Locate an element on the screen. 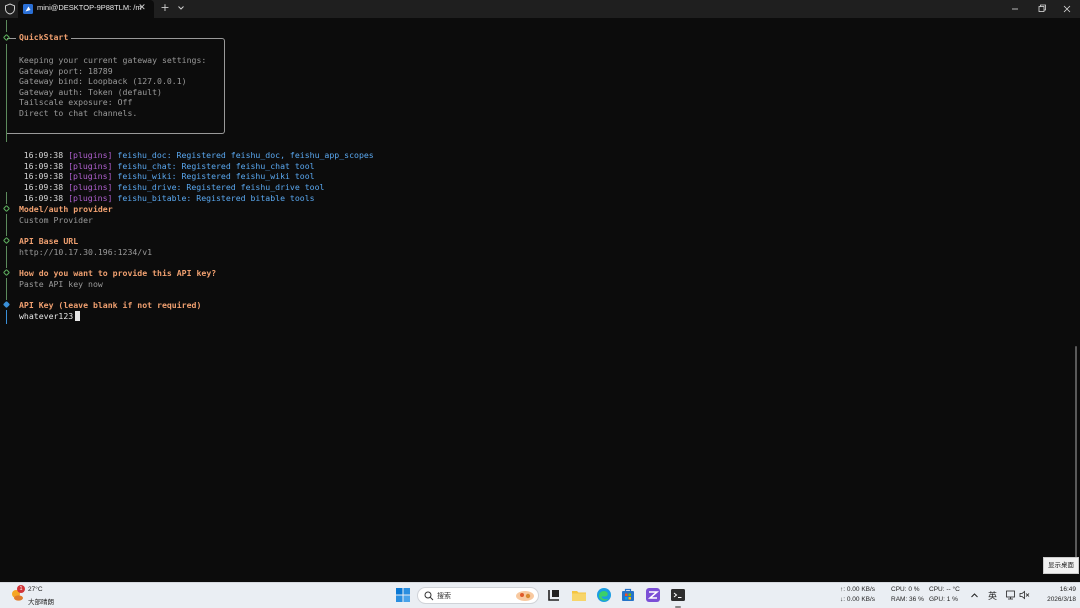  input-method-indicator: 英 is located at coordinates (992, 595).